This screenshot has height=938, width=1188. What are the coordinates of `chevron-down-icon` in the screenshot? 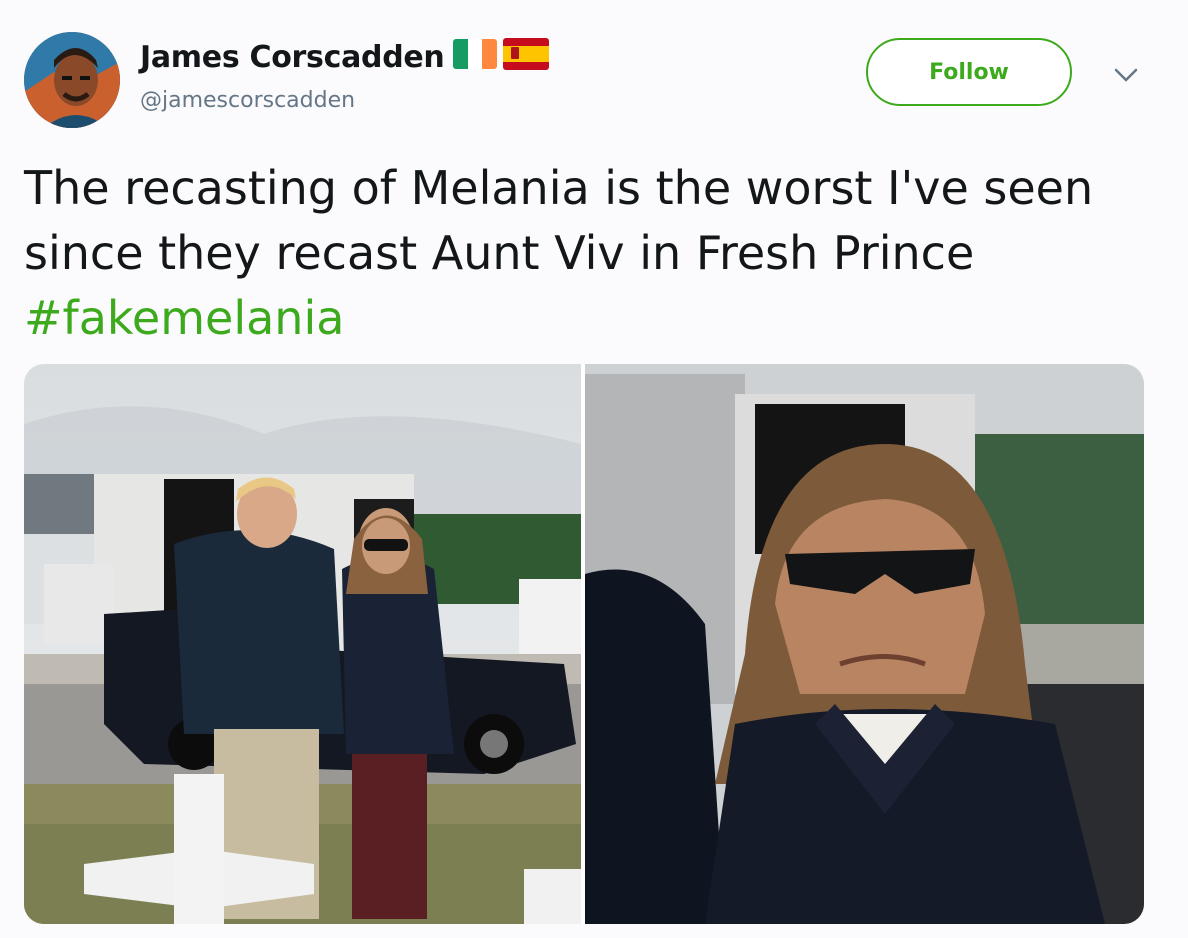 It's located at (1126, 75).